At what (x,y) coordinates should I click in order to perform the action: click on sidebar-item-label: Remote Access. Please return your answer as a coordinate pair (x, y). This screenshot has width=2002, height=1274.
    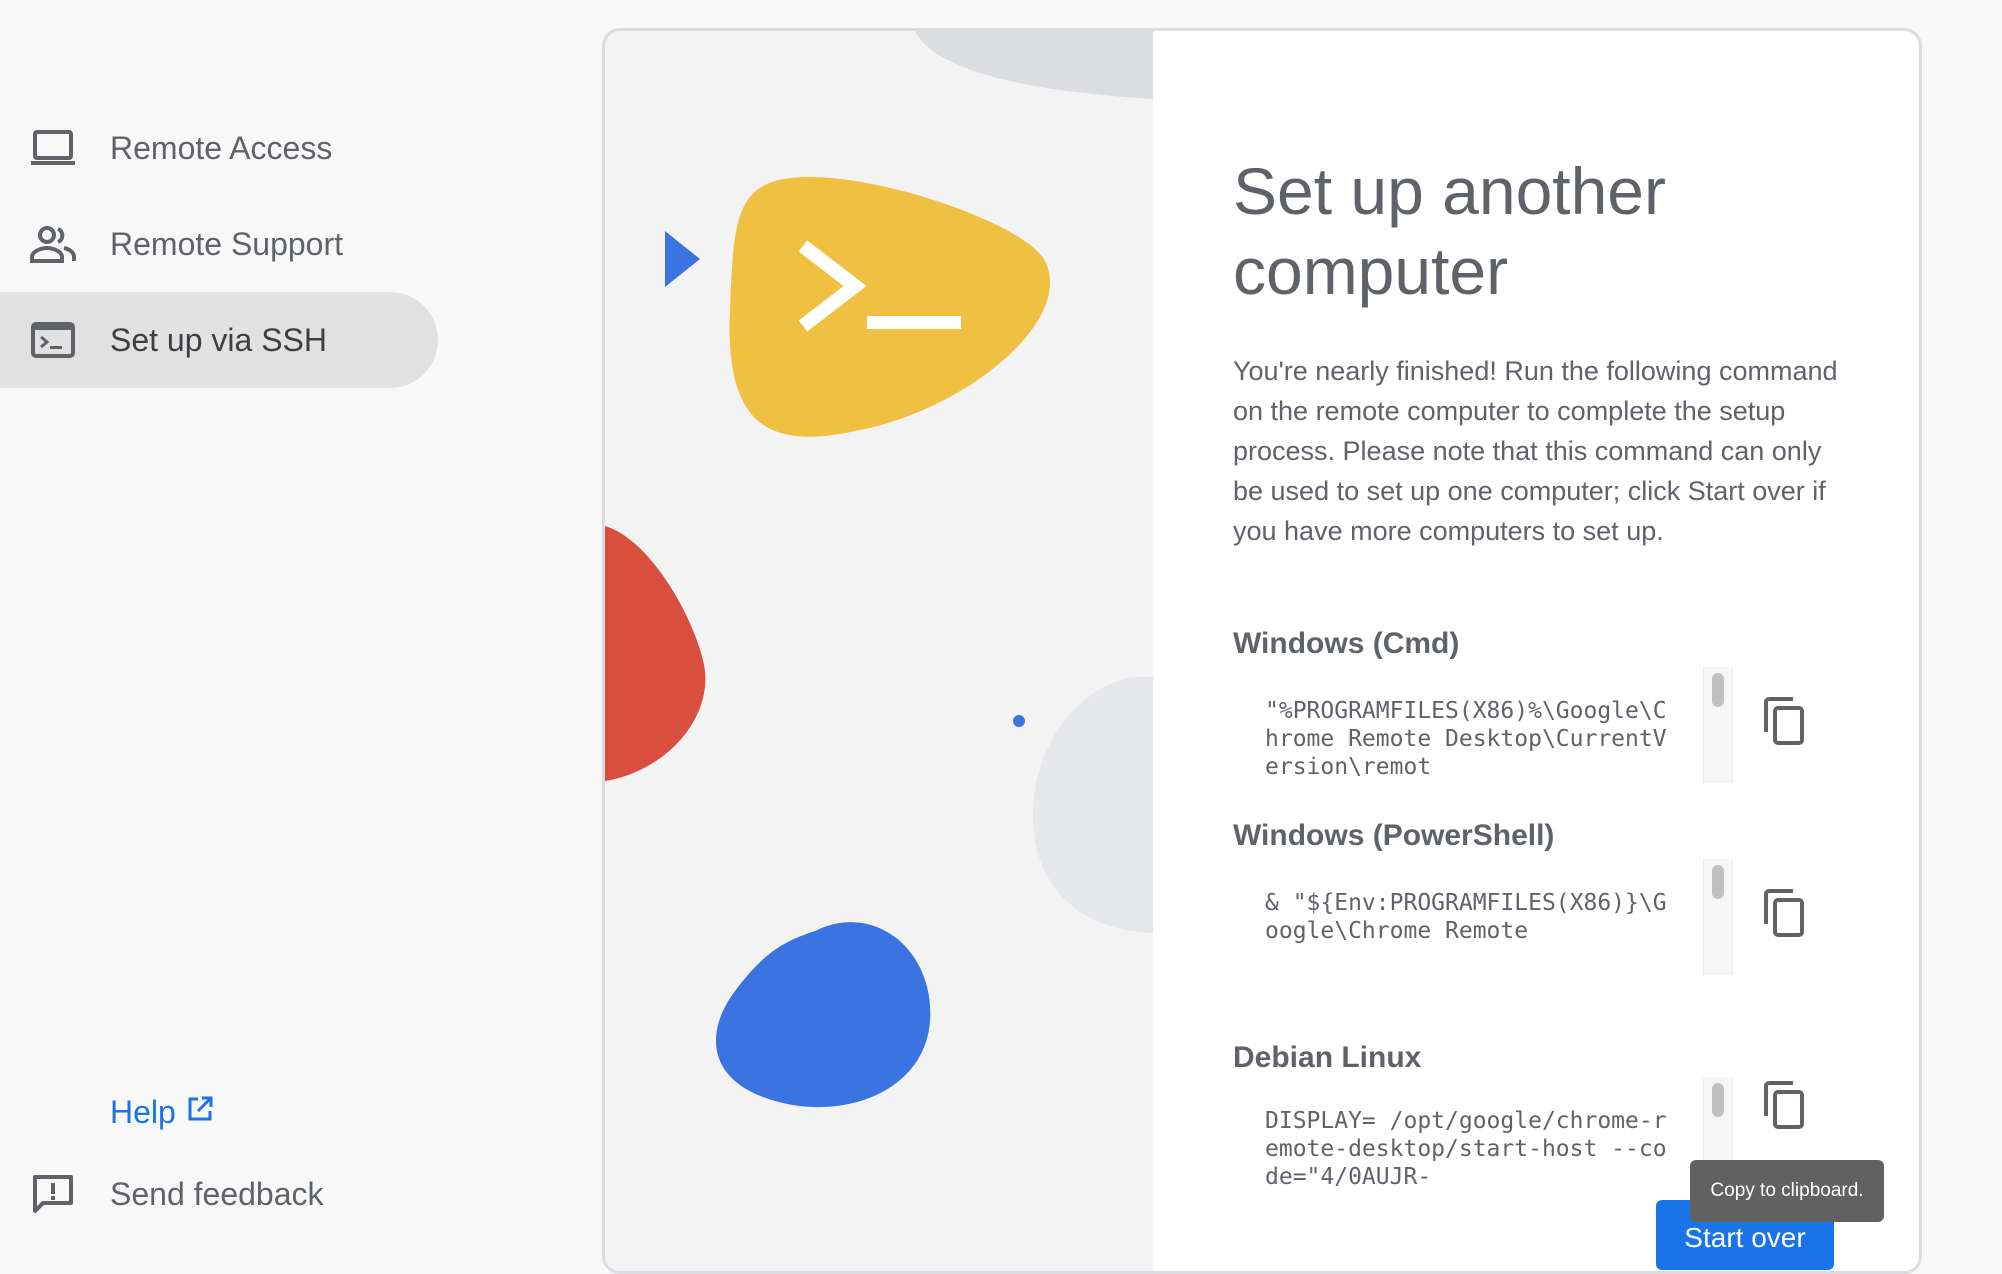
    Looking at the image, I should click on (221, 147).